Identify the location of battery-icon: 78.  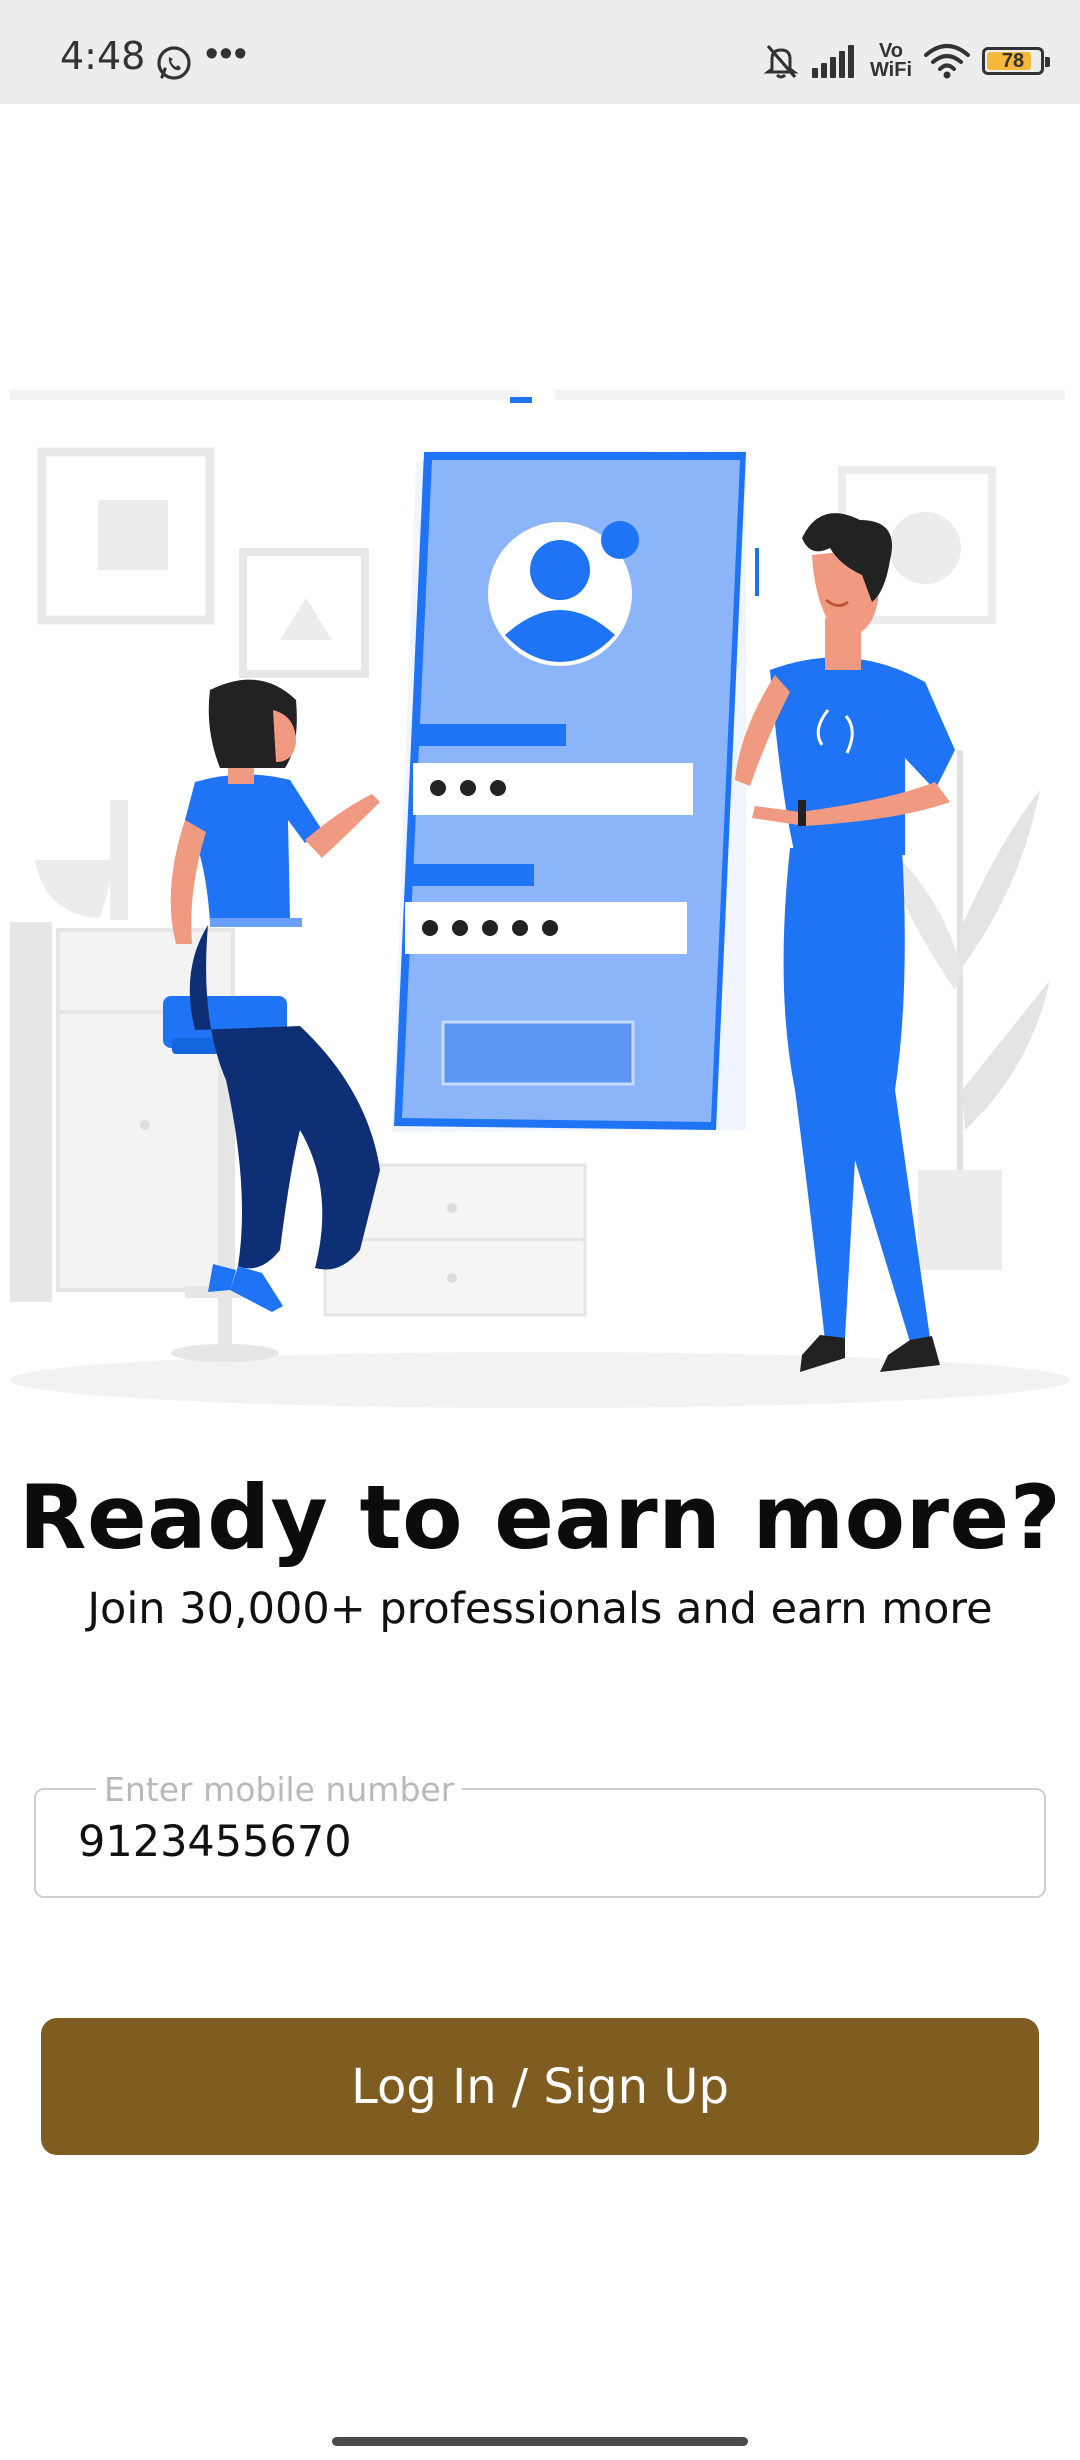
(1016, 61).